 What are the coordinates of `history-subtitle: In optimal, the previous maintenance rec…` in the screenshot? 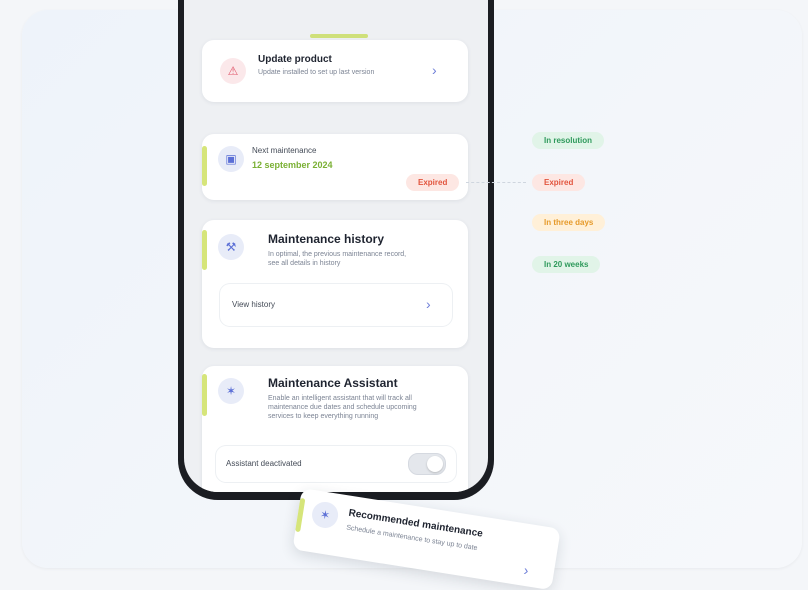 It's located at (337, 259).